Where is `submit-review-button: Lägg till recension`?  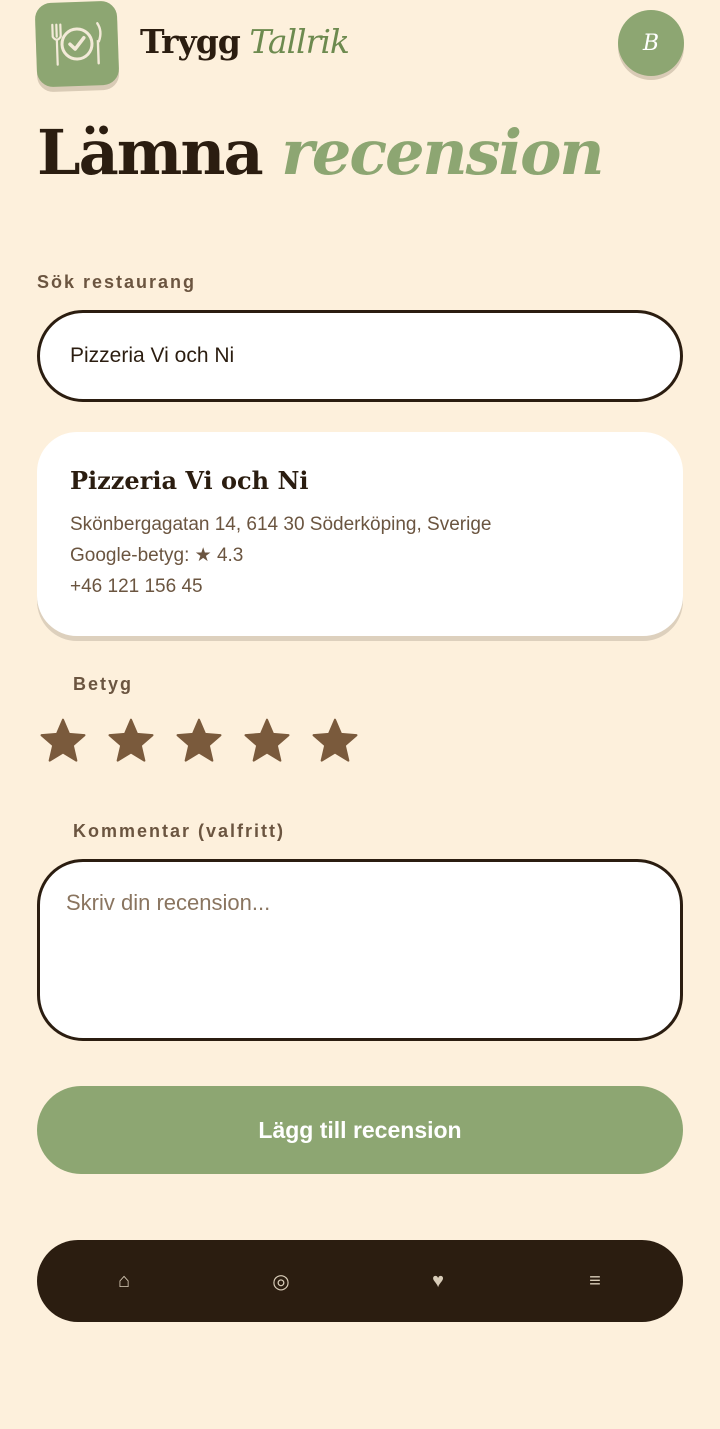 submit-review-button: Lägg till recension is located at coordinates (360, 1130).